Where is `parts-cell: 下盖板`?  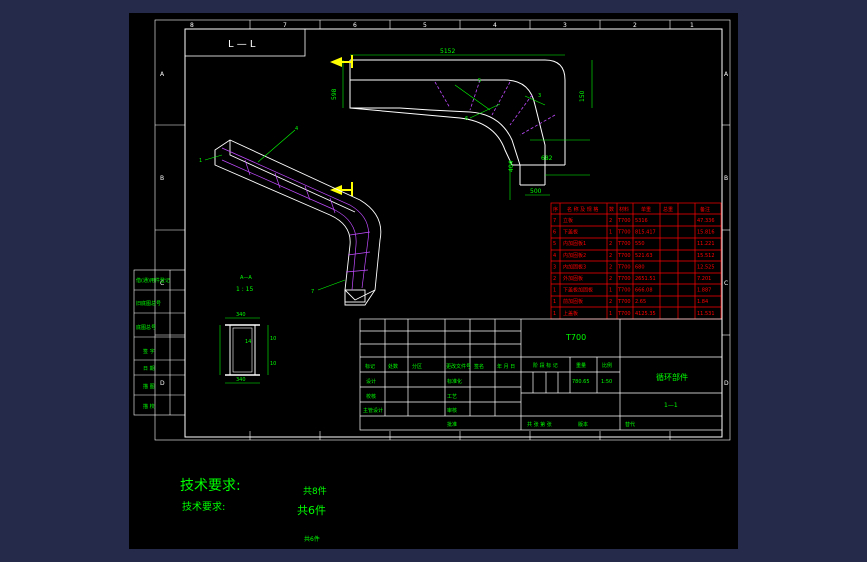
parts-cell: 下盖板 is located at coordinates (570, 232).